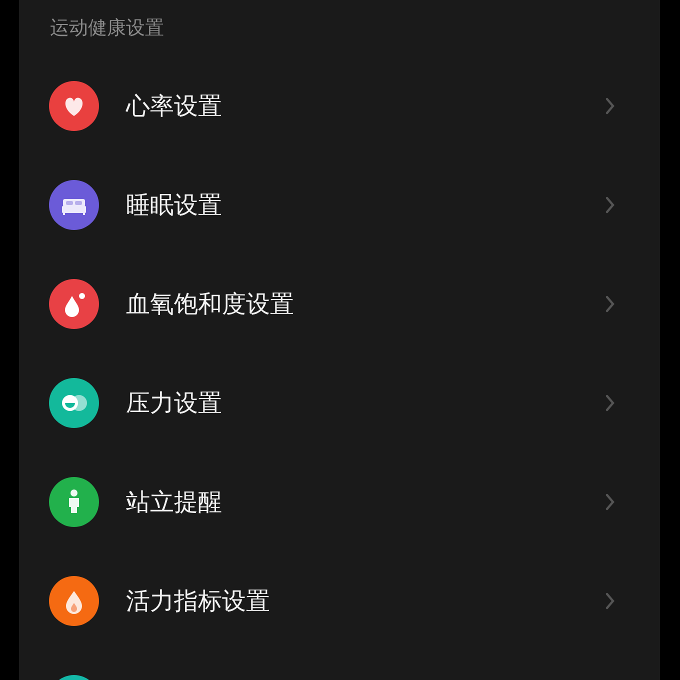 The image size is (680, 680). Describe the element at coordinates (365, 204) in the screenshot. I see `setting-label: 睡眠设置` at that location.